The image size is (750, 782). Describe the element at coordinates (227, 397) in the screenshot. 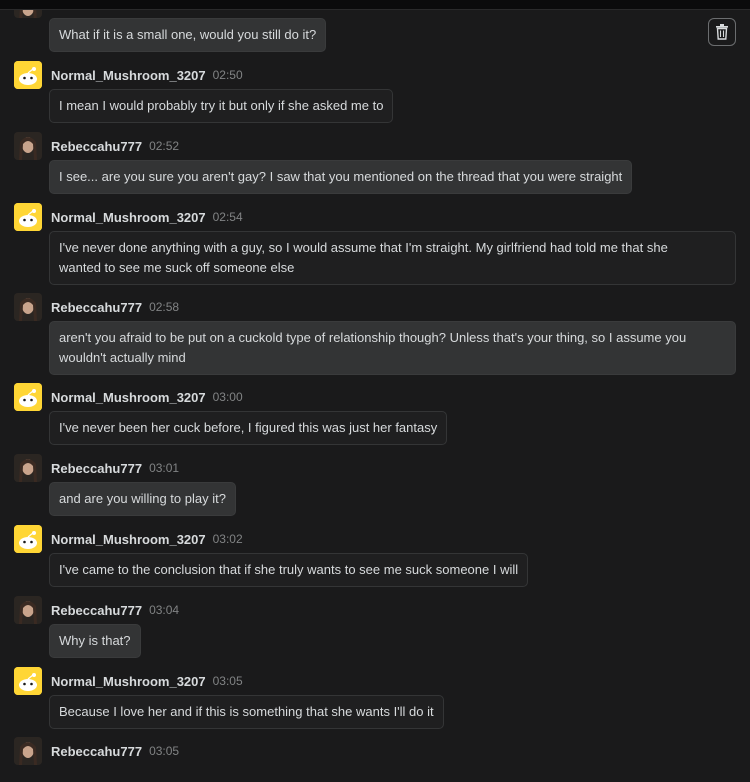

I see `timestamp: 03:00` at that location.